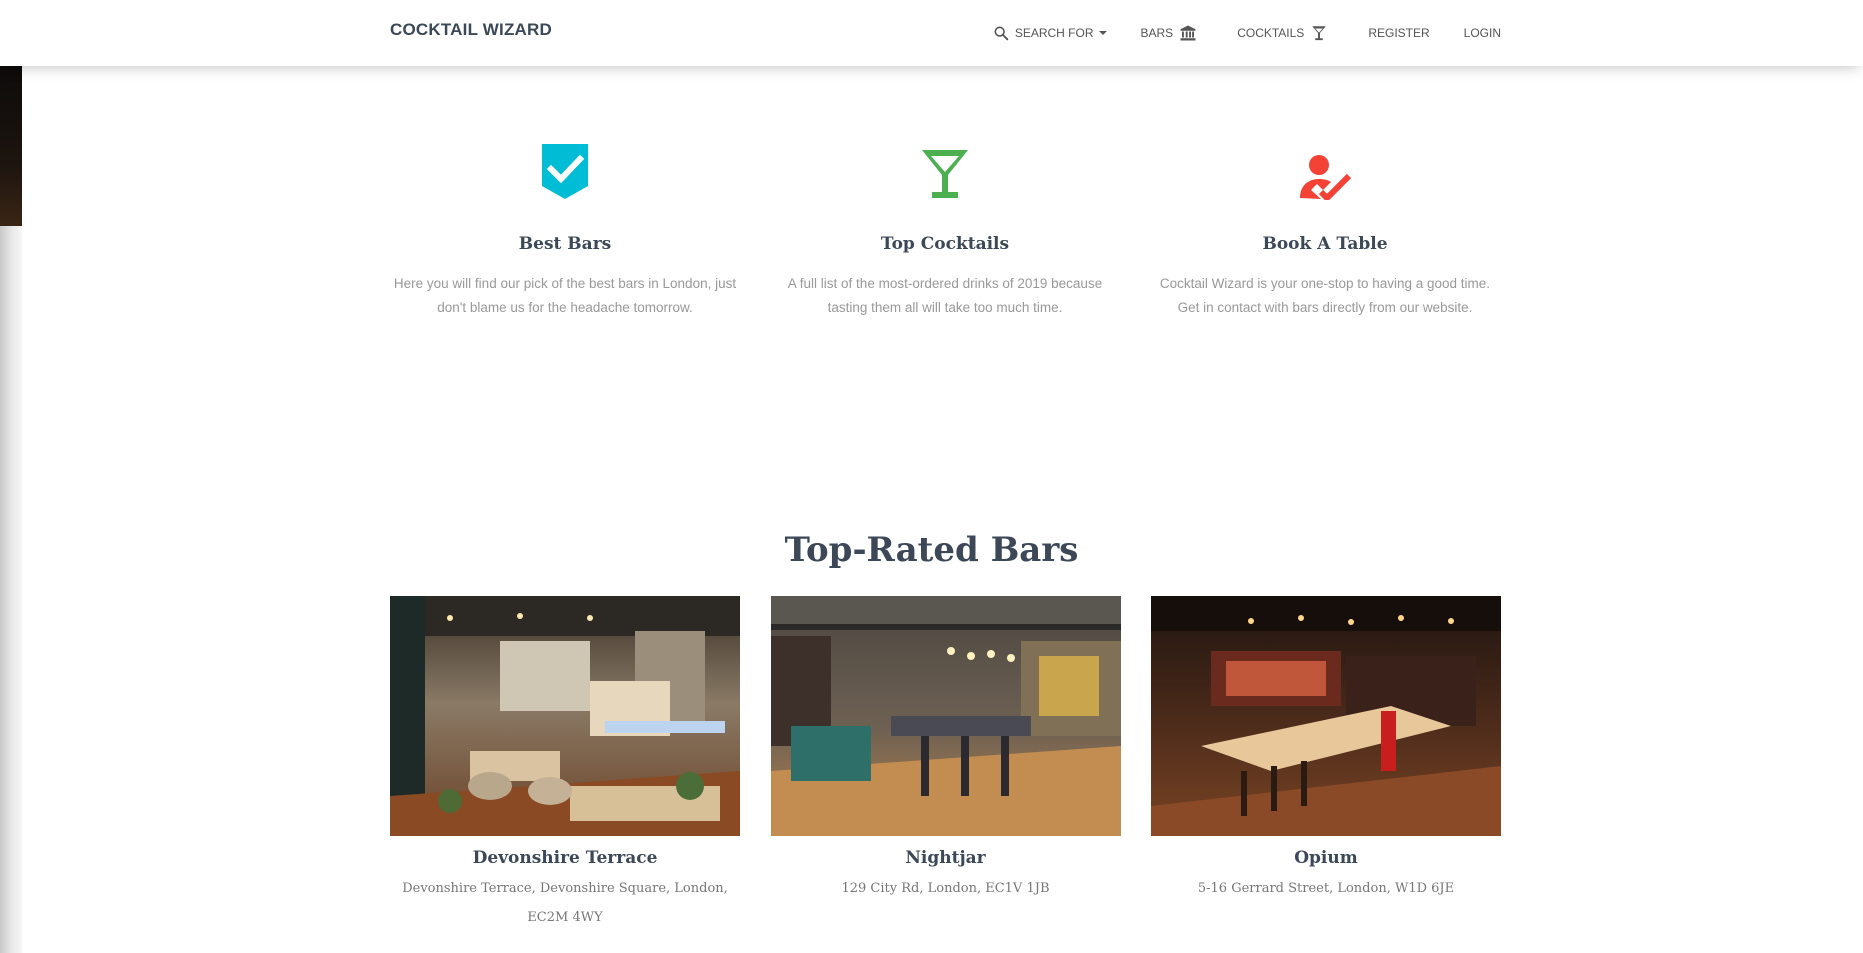 The height and width of the screenshot is (953, 1863). What do you see at coordinates (1001, 33) in the screenshot?
I see `search-icon` at bounding box center [1001, 33].